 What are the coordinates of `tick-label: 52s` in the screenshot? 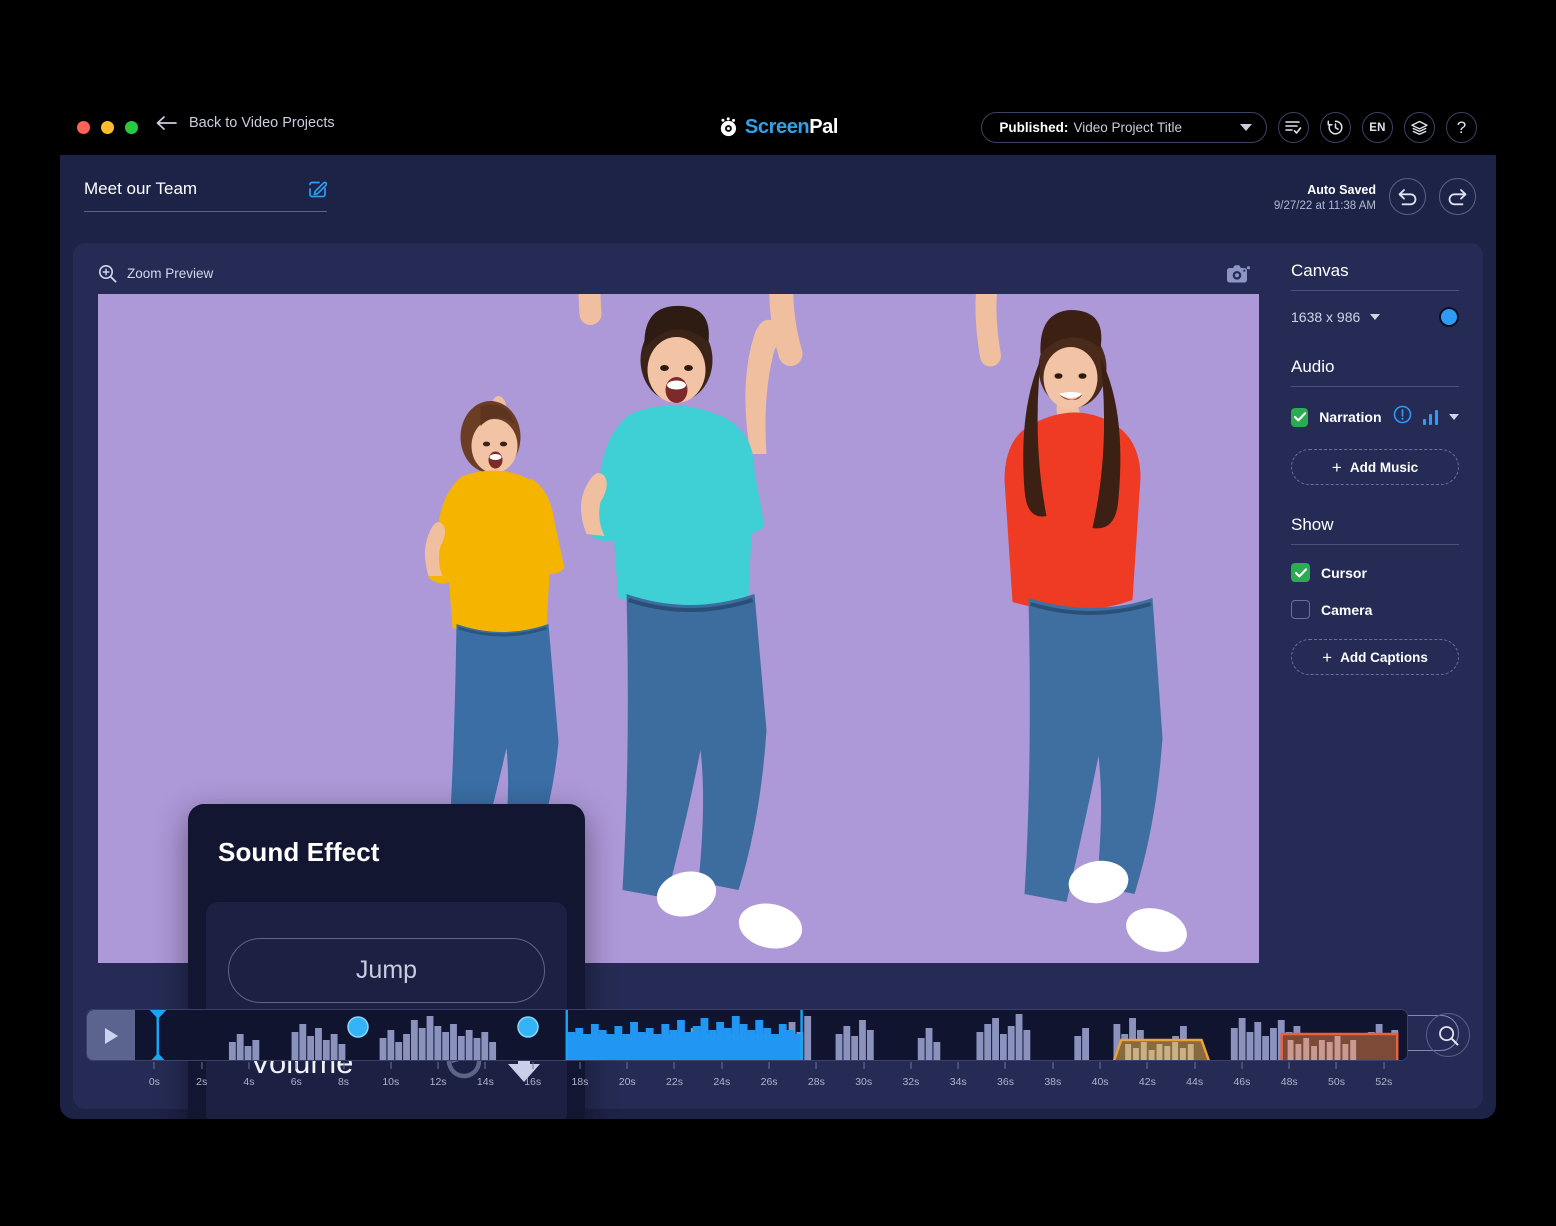 It's located at (1384, 1082).